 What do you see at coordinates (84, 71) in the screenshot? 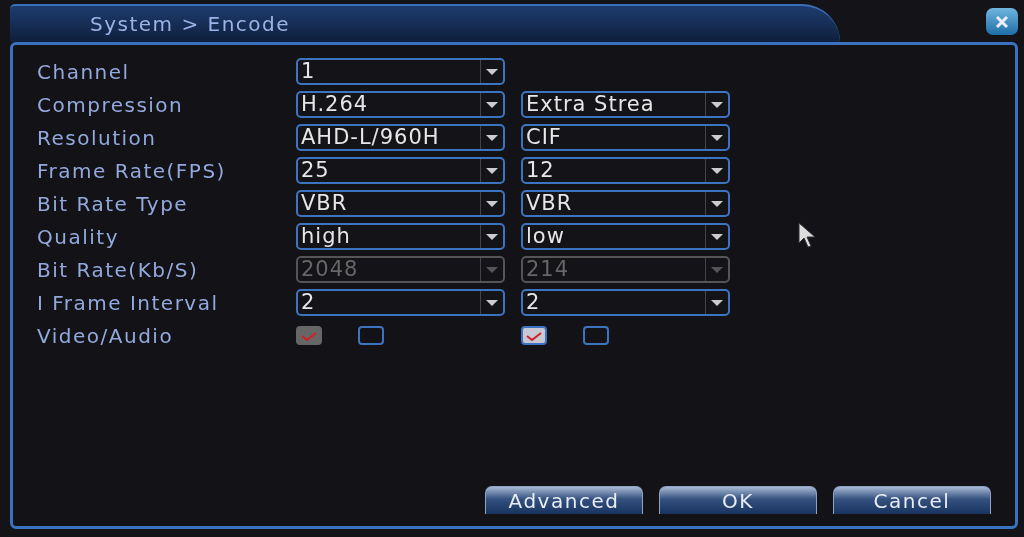
I see `field-label: Channel` at bounding box center [84, 71].